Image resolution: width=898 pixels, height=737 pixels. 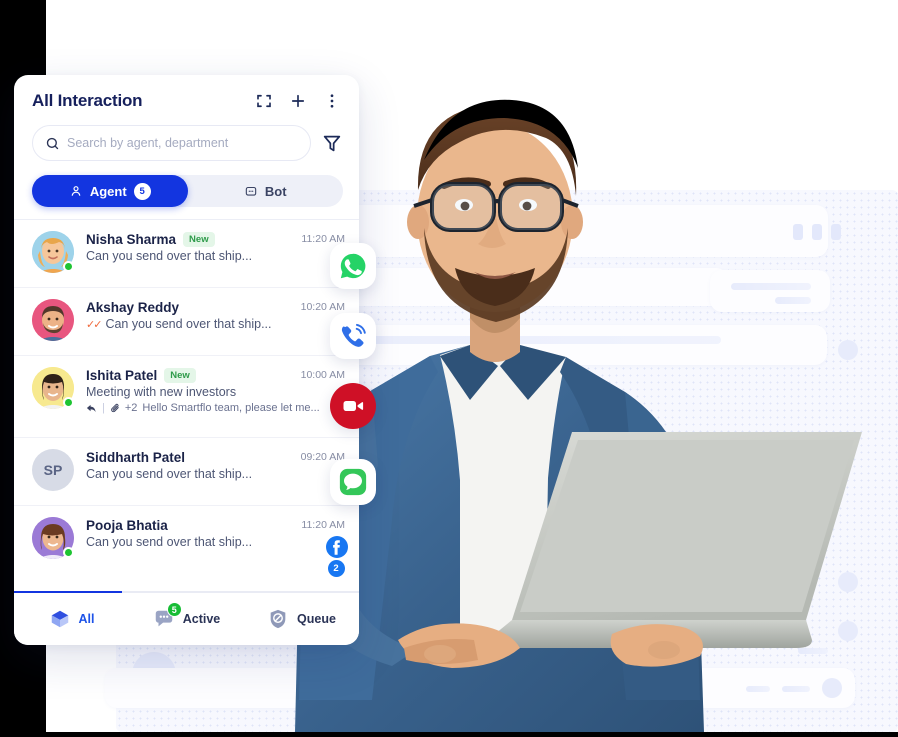 I want to click on avatar: SP, so click(x=53, y=470).